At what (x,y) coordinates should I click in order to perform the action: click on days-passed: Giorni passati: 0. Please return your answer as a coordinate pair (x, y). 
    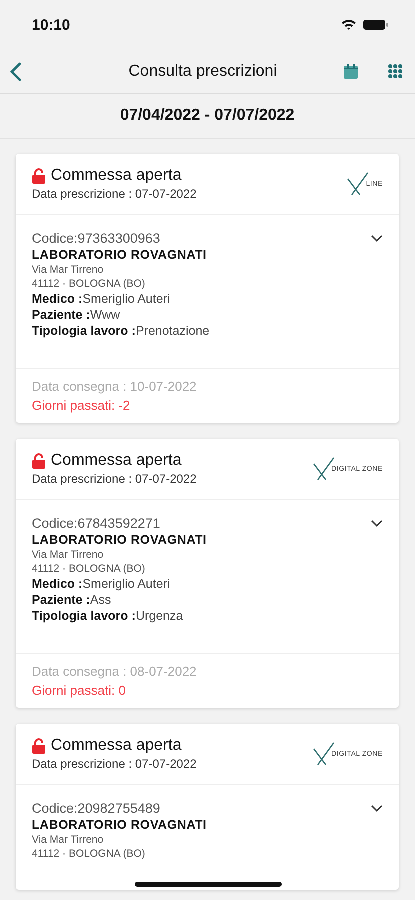
    Looking at the image, I should click on (79, 690).